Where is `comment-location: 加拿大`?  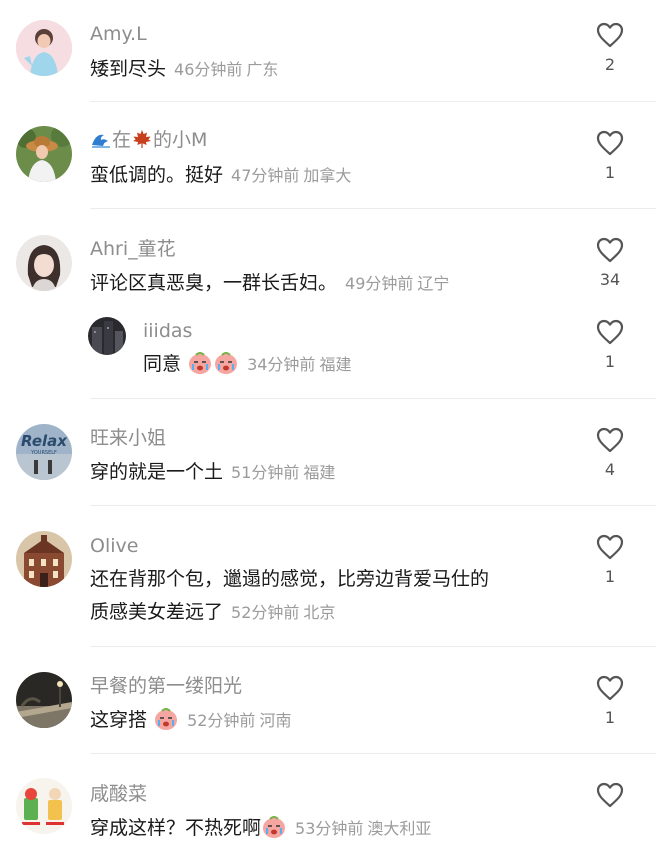 comment-location: 加拿大 is located at coordinates (327, 175).